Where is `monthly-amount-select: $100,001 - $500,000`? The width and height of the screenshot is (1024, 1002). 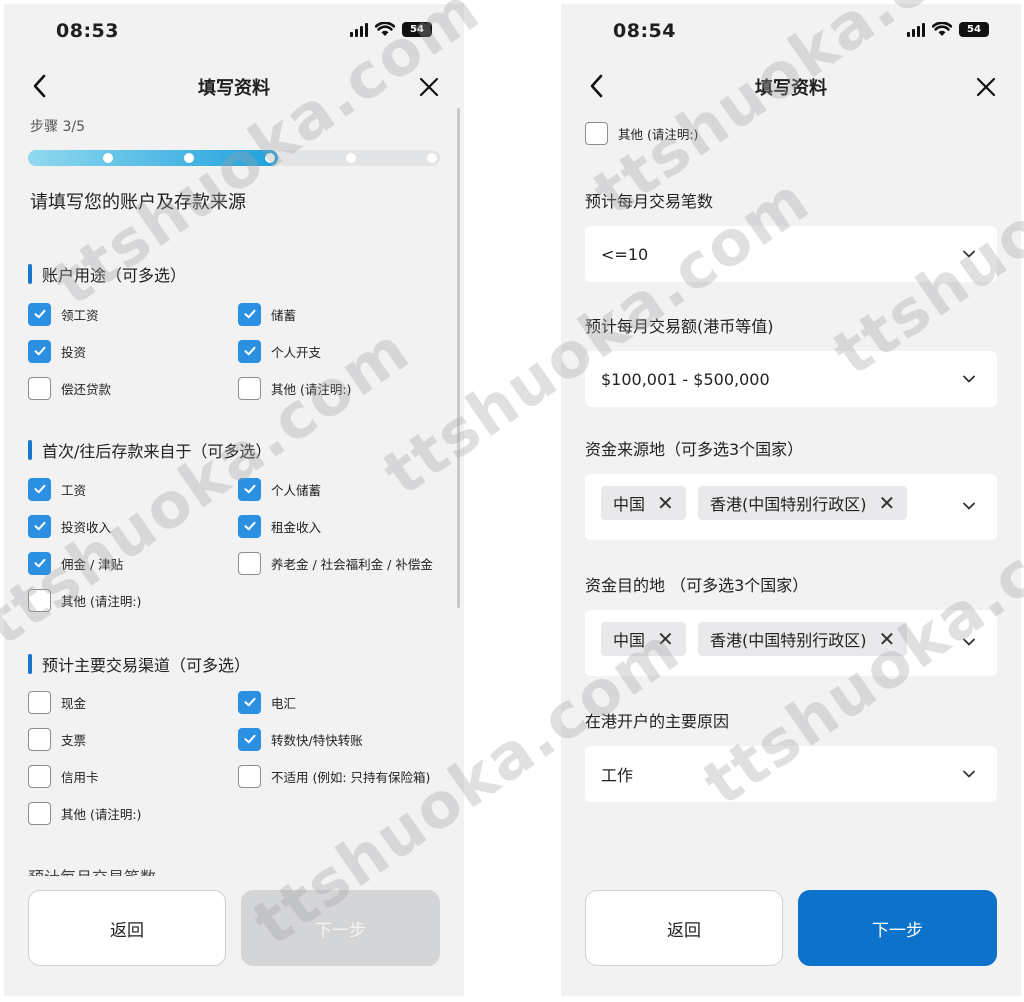 monthly-amount-select: $100,001 - $500,000 is located at coordinates (791, 379).